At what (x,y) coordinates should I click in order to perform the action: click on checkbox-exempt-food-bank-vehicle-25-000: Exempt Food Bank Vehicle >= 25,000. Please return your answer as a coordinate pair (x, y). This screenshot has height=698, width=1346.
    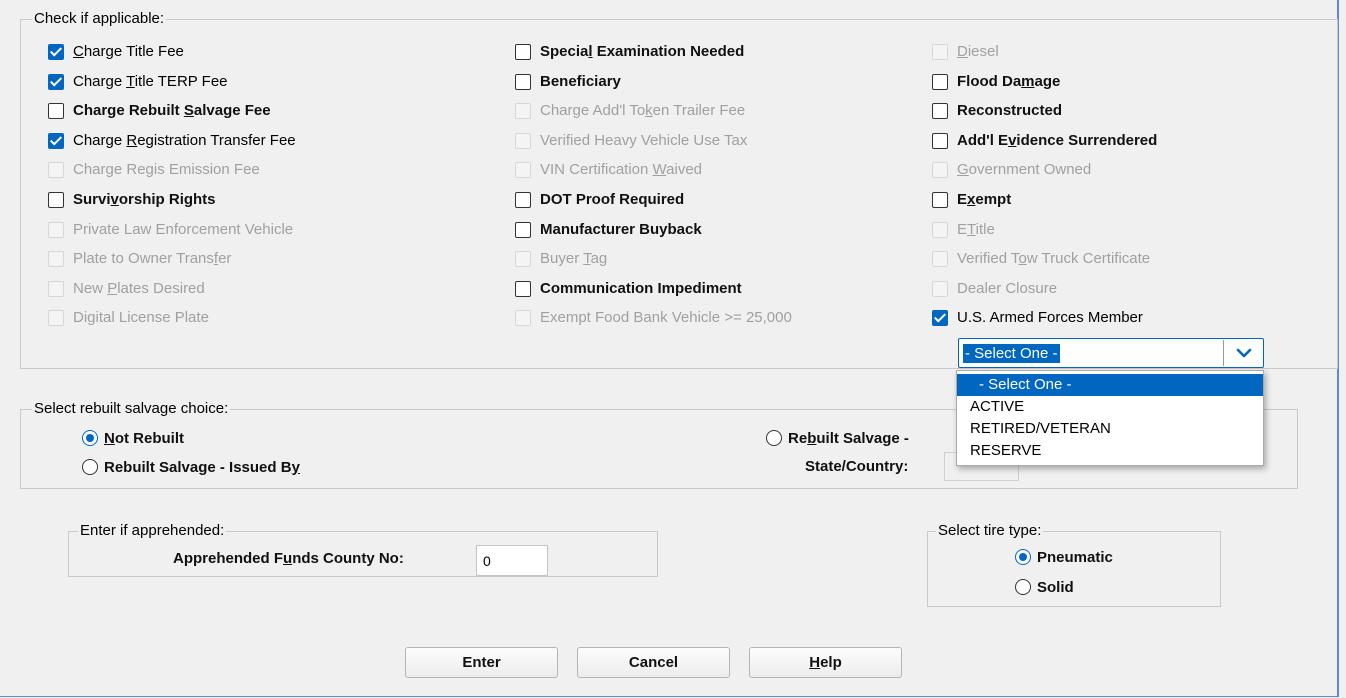
    Looking at the image, I should click on (653, 318).